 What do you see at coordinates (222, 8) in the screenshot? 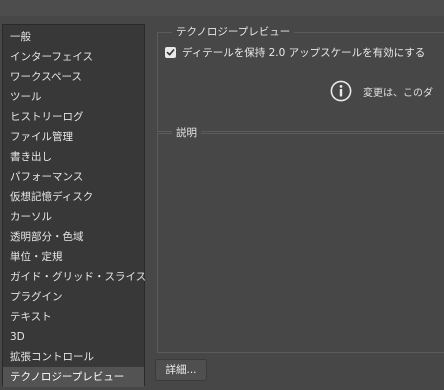
I see `window-title-bar` at bounding box center [222, 8].